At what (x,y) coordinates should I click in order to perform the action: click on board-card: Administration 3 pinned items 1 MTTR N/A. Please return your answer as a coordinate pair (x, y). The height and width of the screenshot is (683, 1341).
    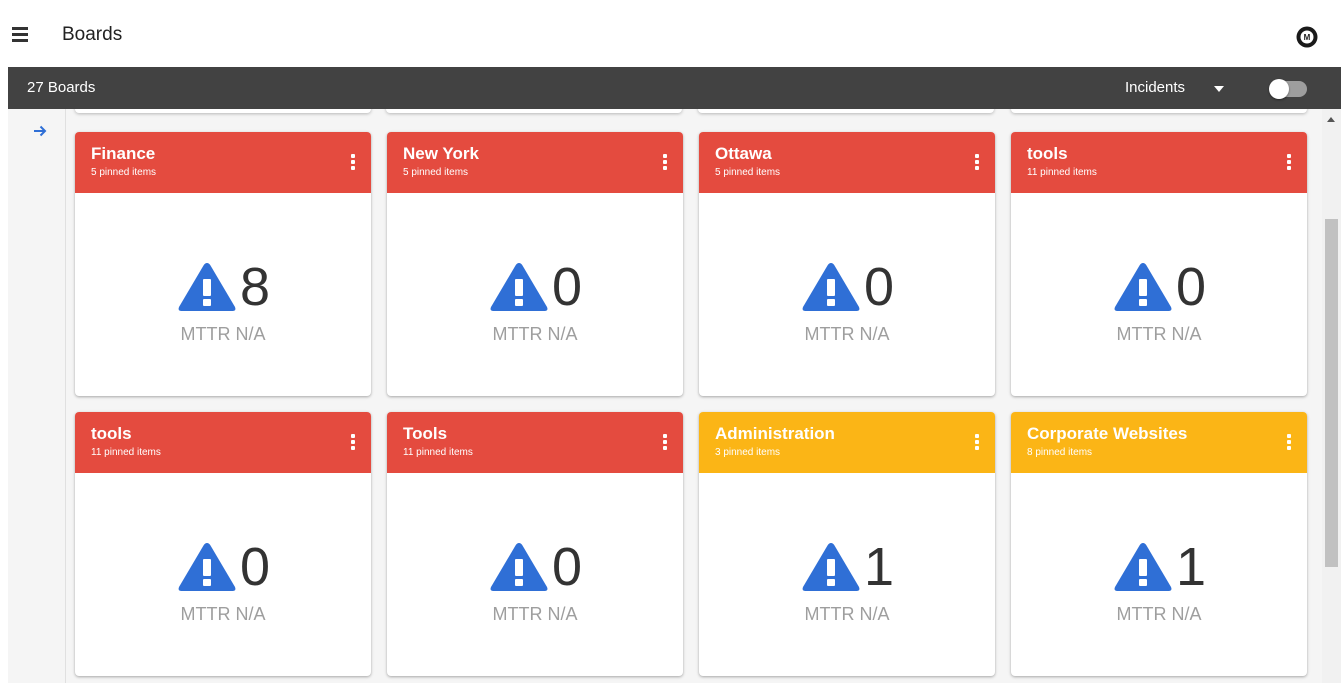
    Looking at the image, I should click on (847, 544).